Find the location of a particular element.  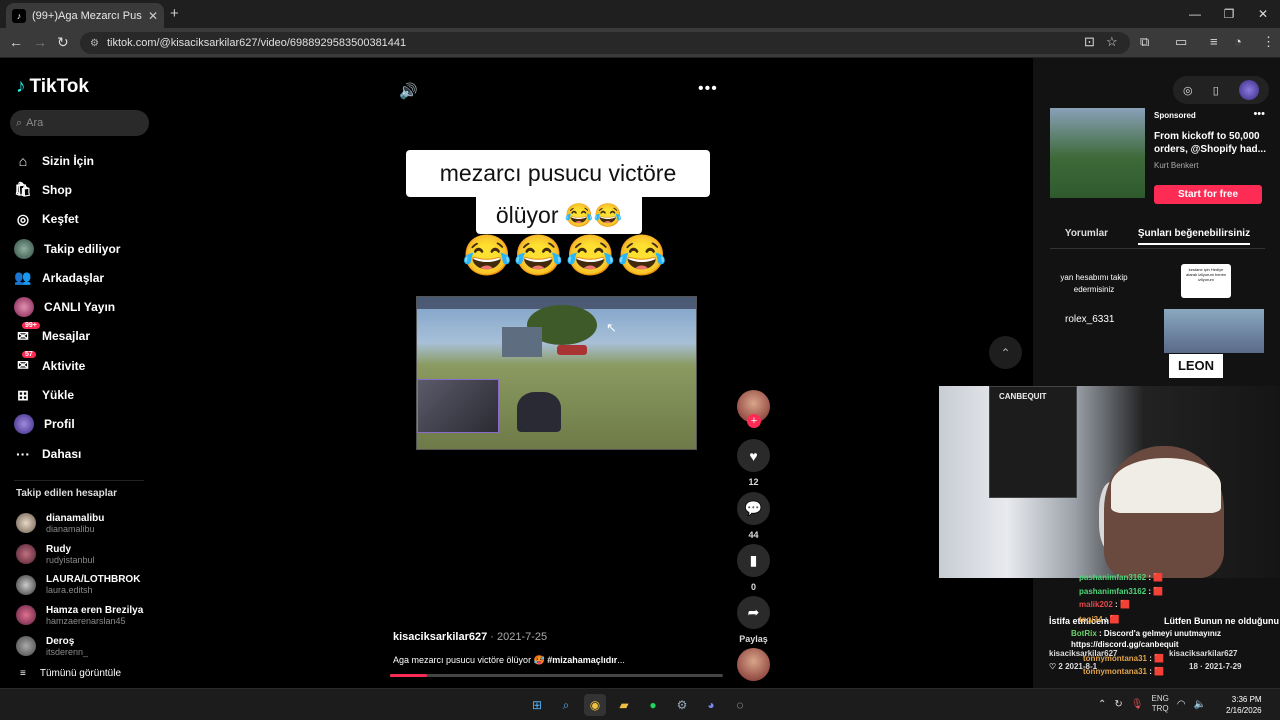

comment-button: 💬 is located at coordinates (753, 508).